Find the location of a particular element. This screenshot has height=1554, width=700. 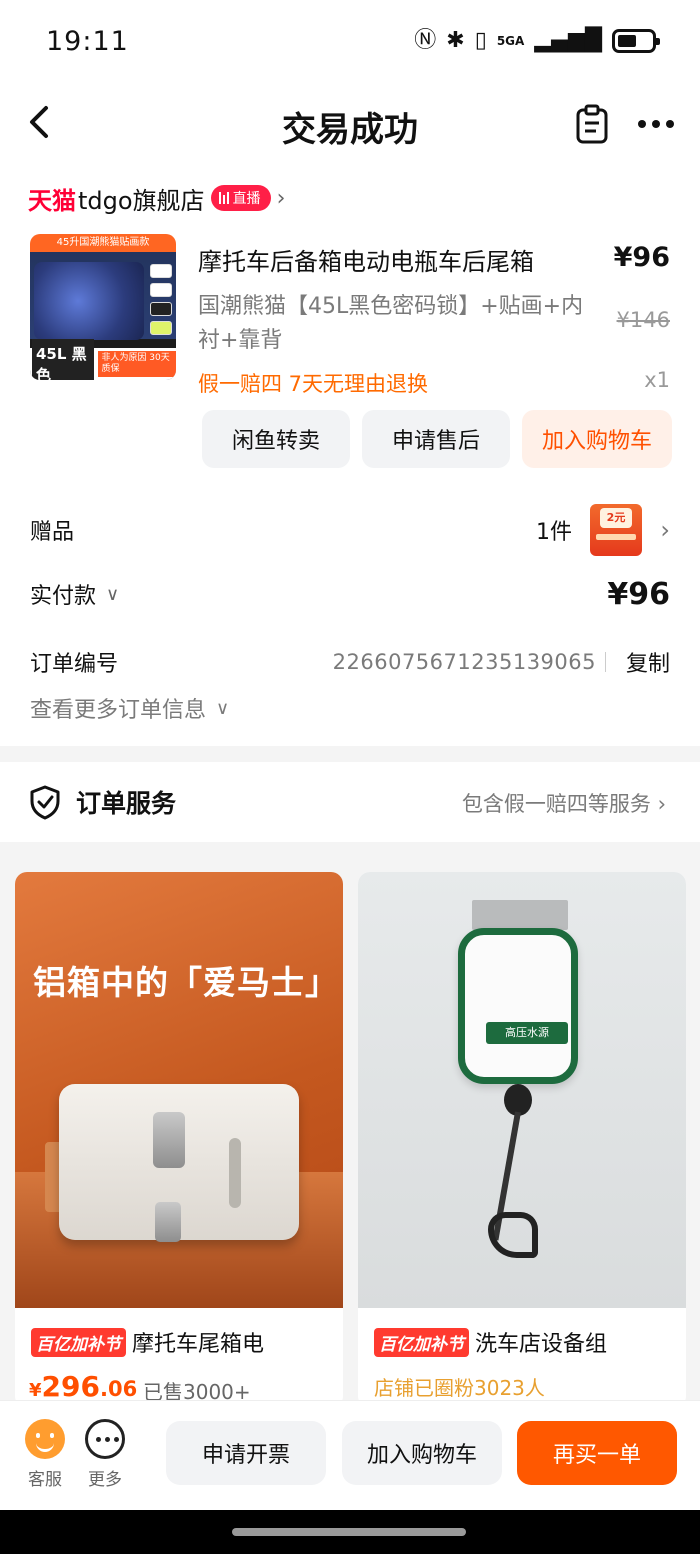

gift-label: 赠品 is located at coordinates (52, 532).